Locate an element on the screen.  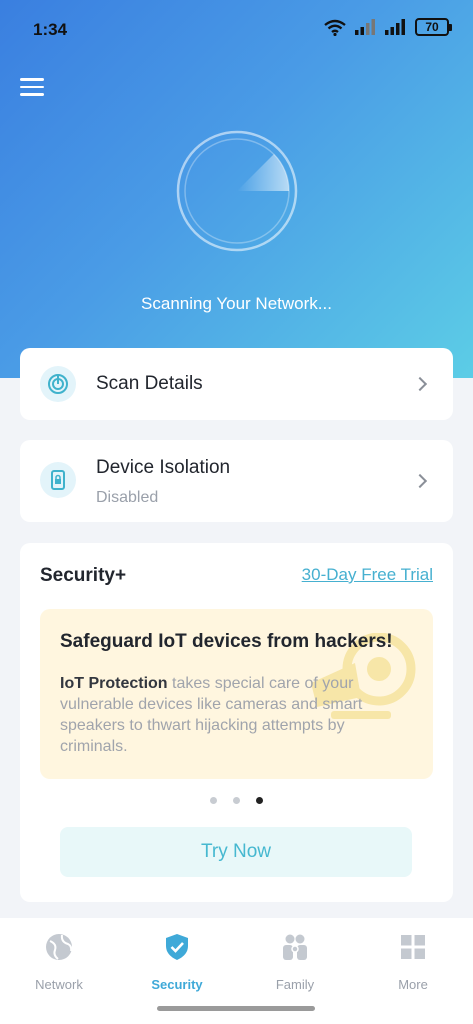
globe-icon is located at coordinates (59, 947).